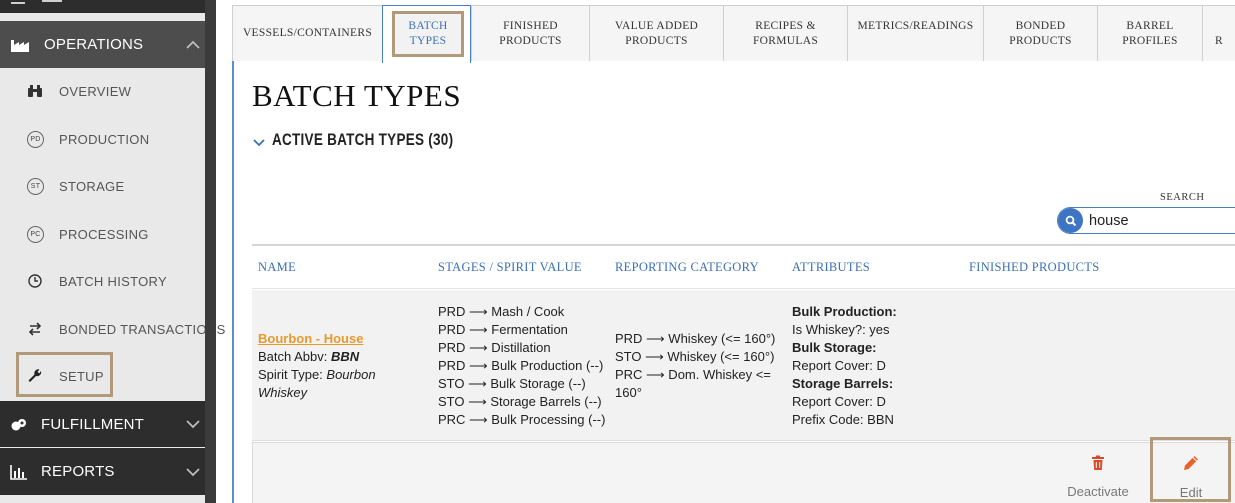 This screenshot has height=503, width=1235. Describe the element at coordinates (345, 356) in the screenshot. I see `batch-abbv-value: BBN` at that location.